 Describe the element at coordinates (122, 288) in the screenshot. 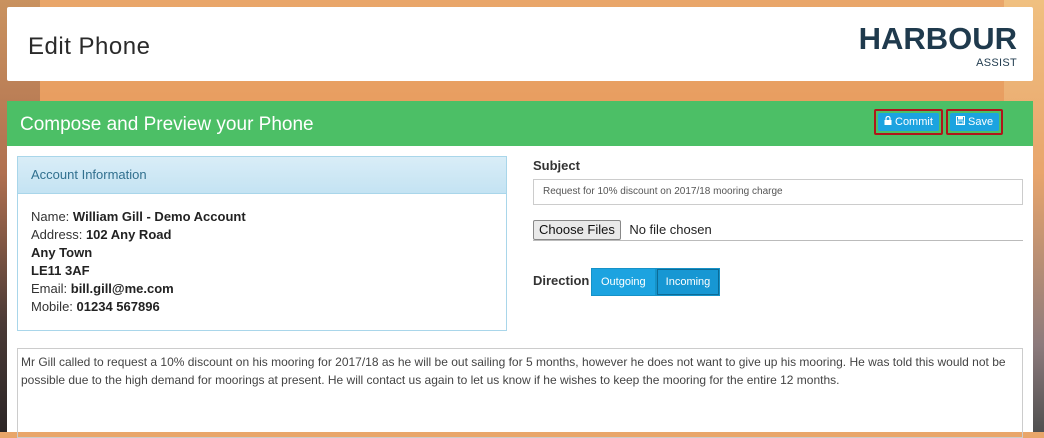

I see `account-email: bill.gill@me.com` at that location.